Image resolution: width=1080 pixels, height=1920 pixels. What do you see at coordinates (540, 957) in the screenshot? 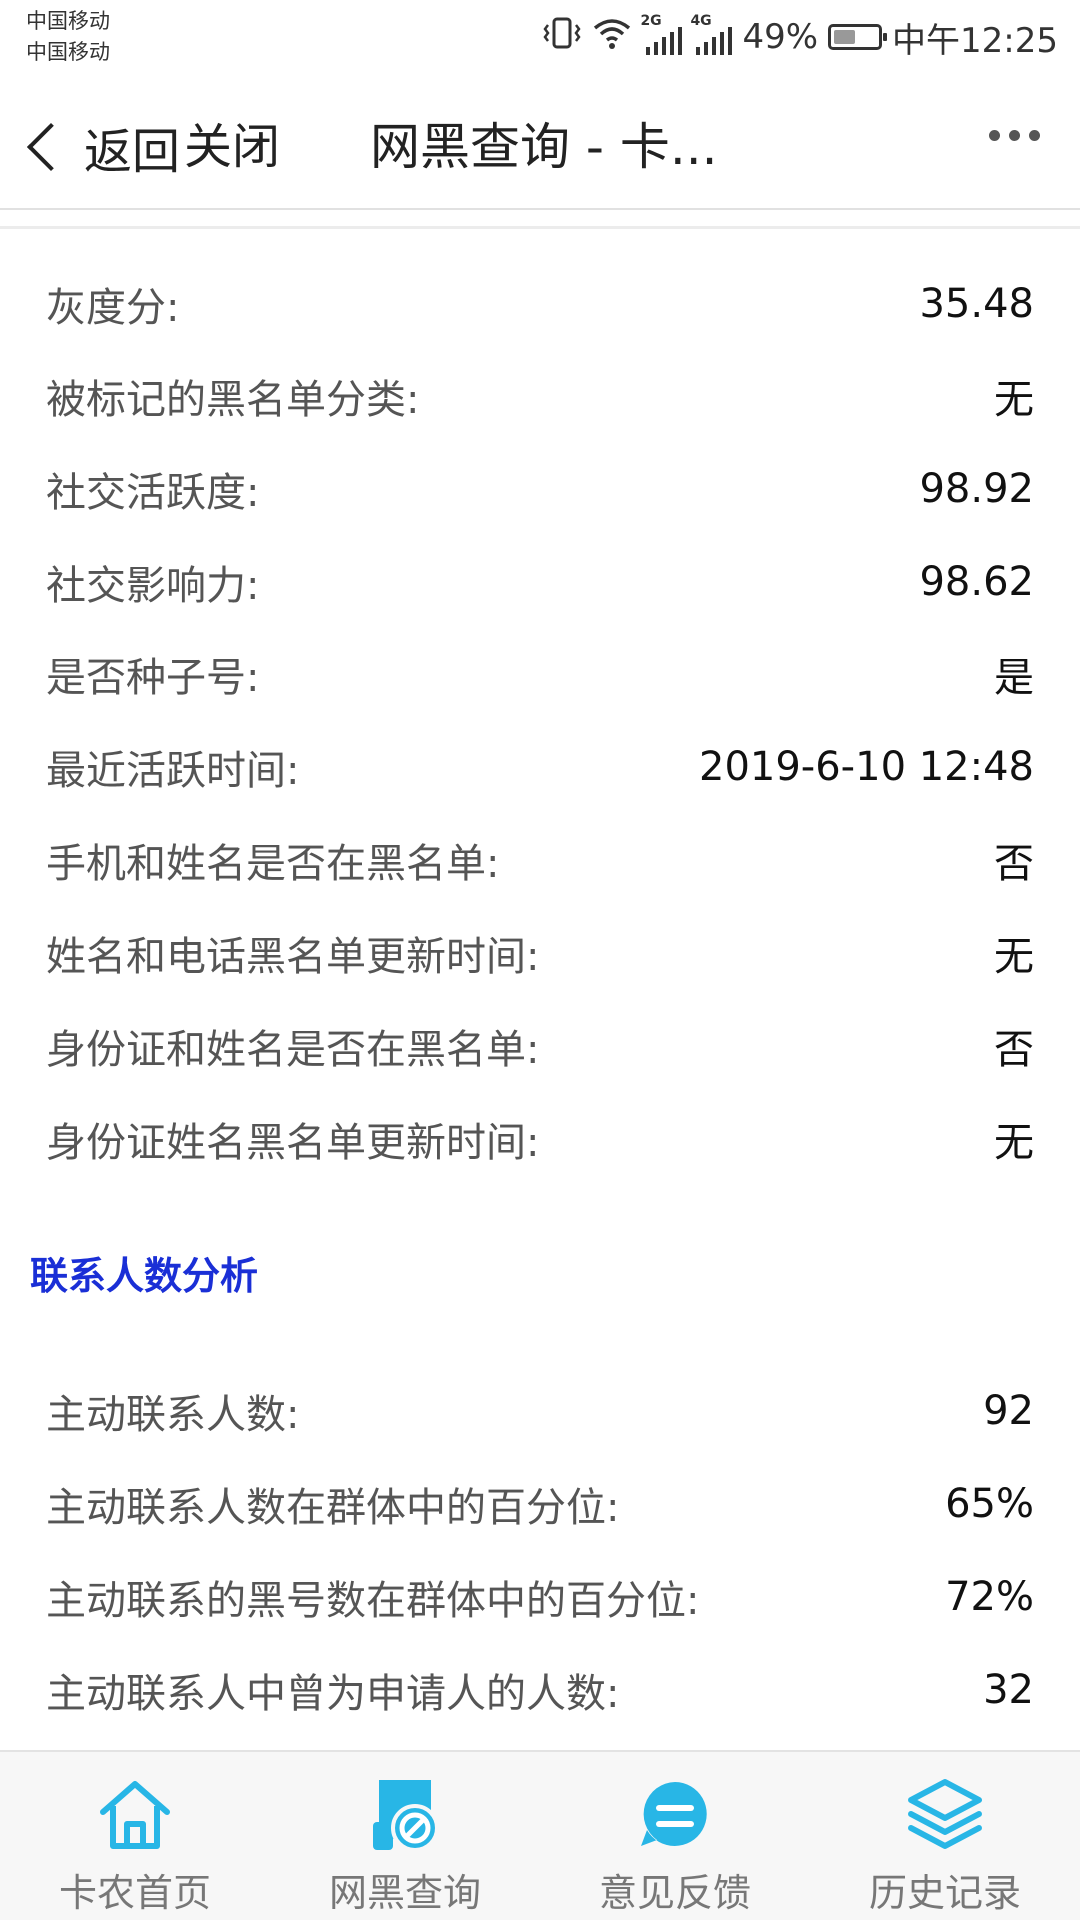
I see `info-row-name-phone-update: 姓名和电话黑名单更新时间: 无` at bounding box center [540, 957].